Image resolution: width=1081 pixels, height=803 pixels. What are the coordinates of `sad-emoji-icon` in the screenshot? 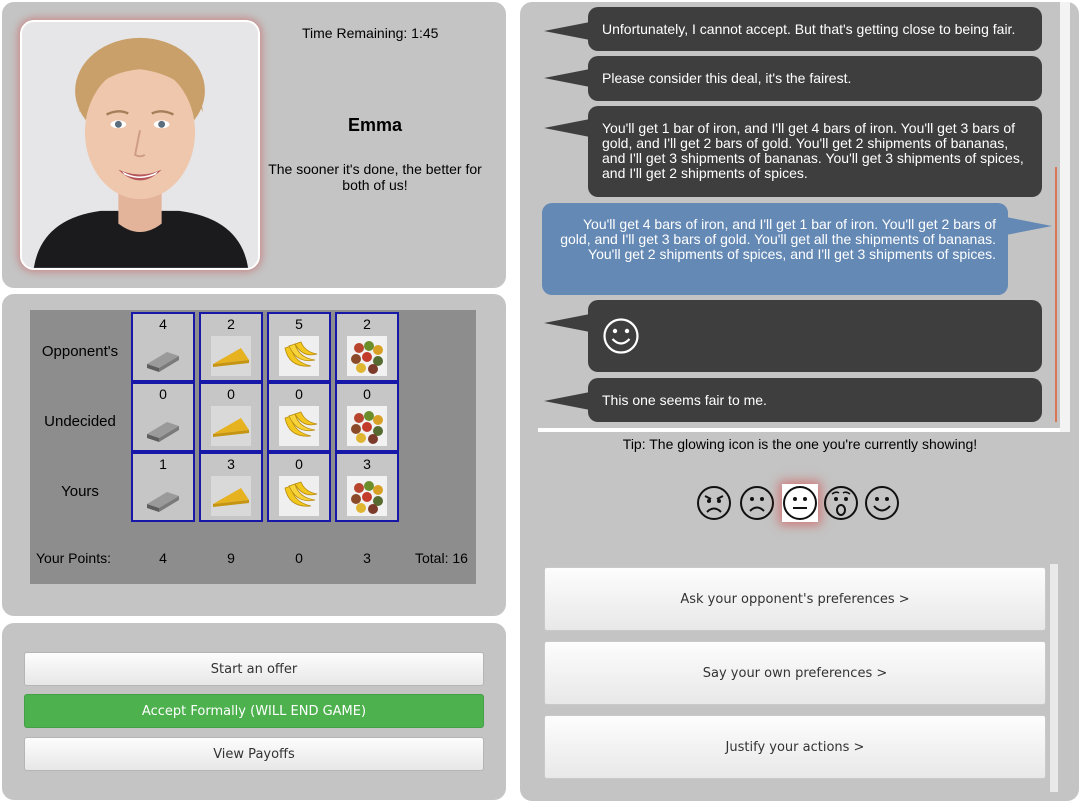 It's located at (757, 503).